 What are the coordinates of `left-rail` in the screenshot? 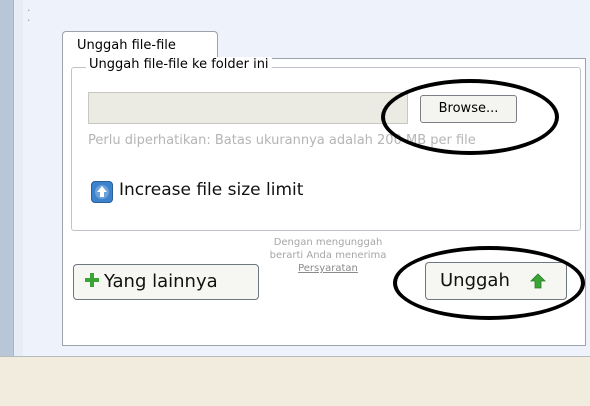 It's located at (7, 178).